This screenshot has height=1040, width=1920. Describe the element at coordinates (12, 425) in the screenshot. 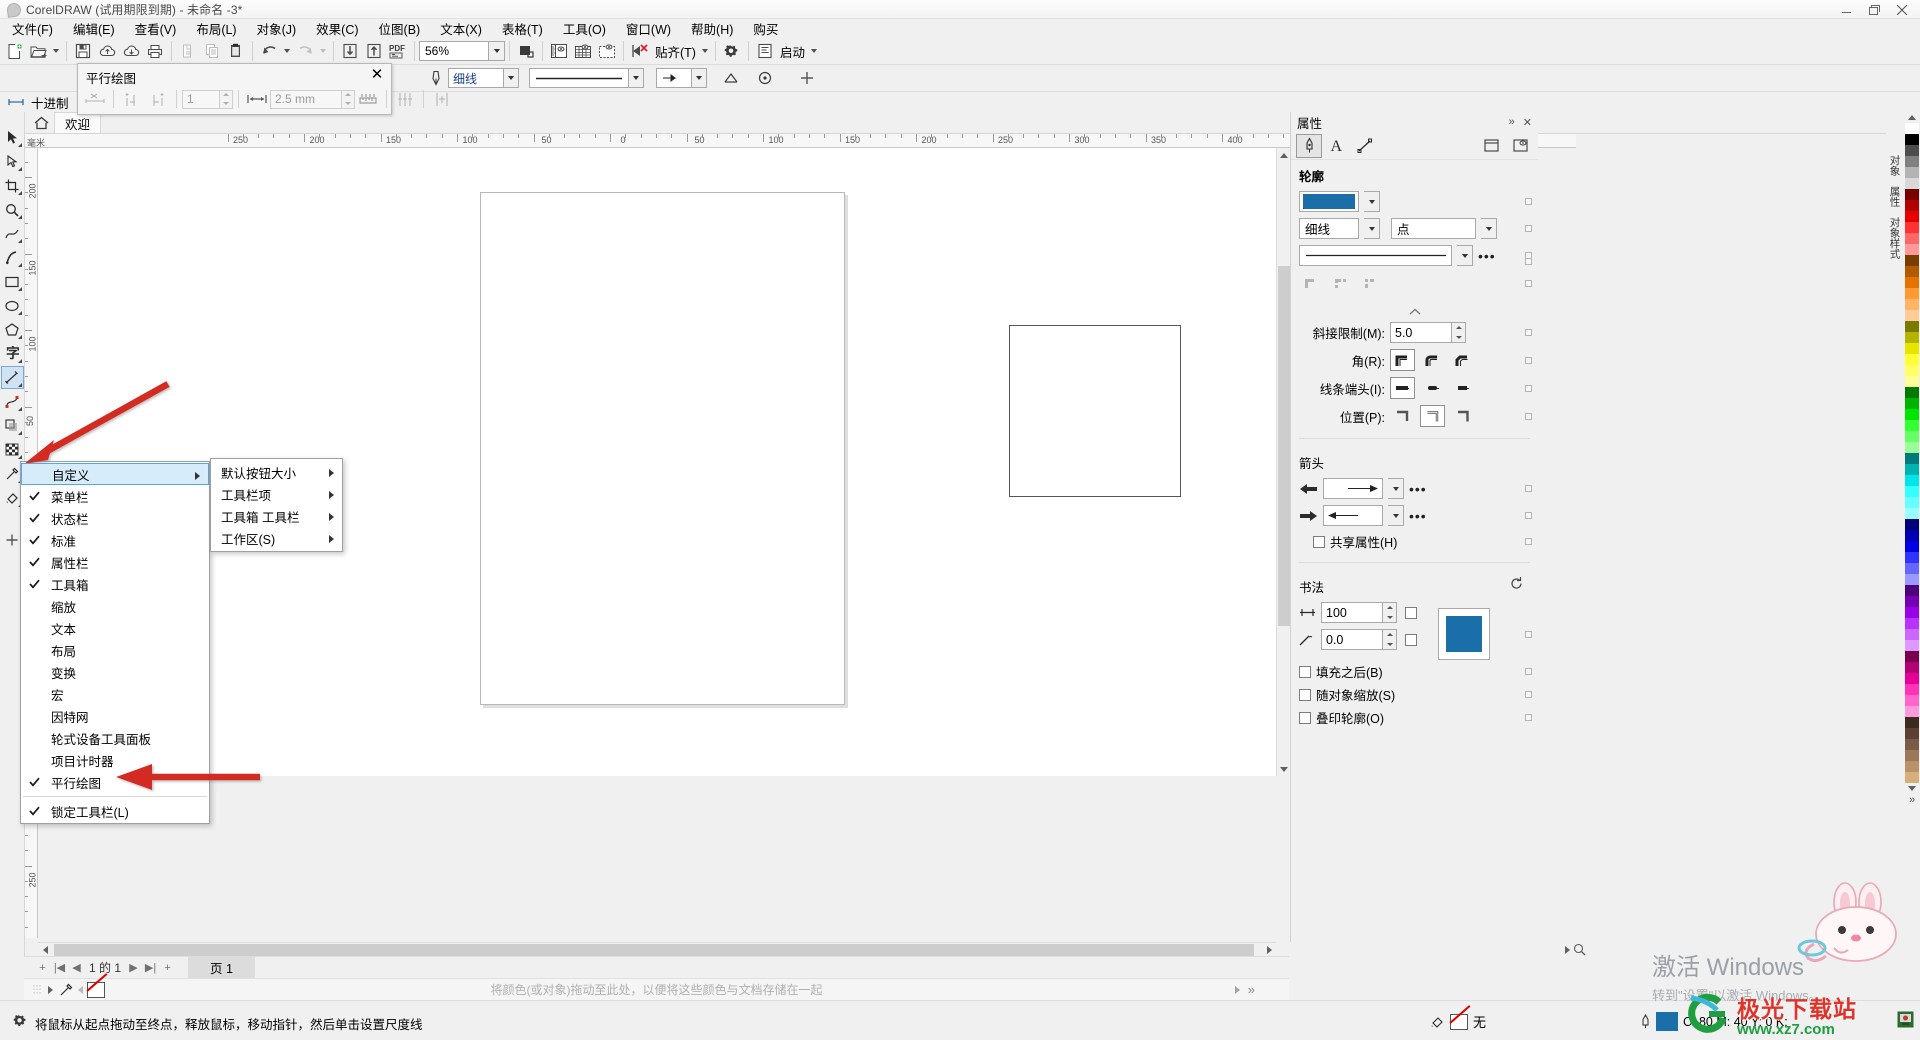

I see `drop-shadow-tool-icon` at that location.